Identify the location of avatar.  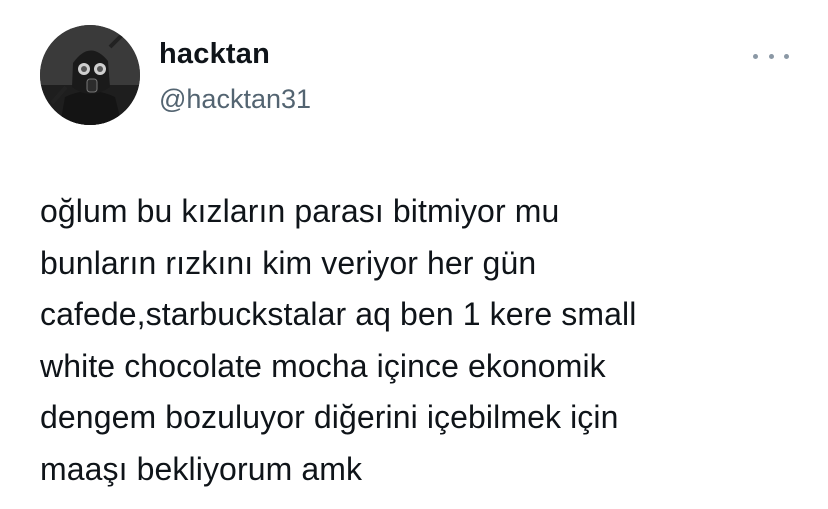
(90, 75).